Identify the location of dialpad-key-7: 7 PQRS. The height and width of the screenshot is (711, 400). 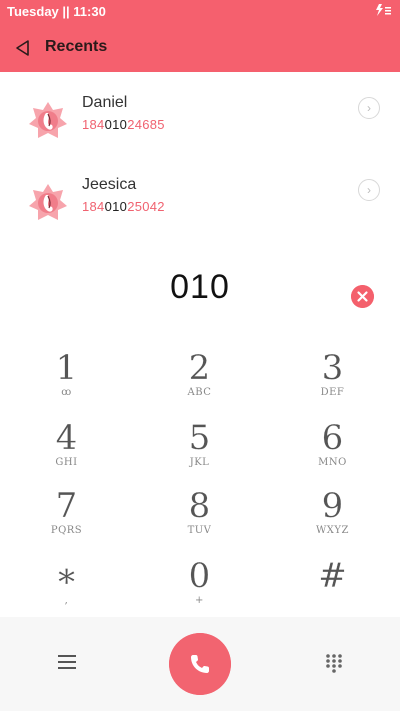
(66, 518).